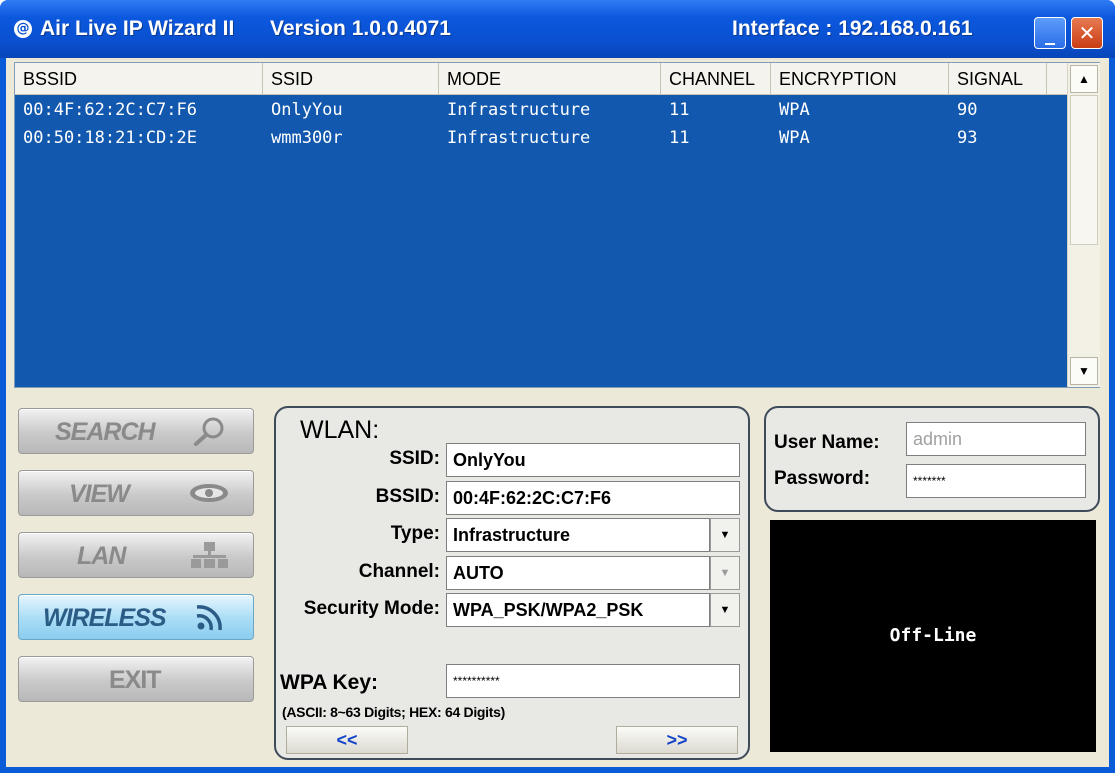 This screenshot has height=773, width=1115. Describe the element at coordinates (139, 79) in the screenshot. I see `column-bssid: BSSID` at that location.